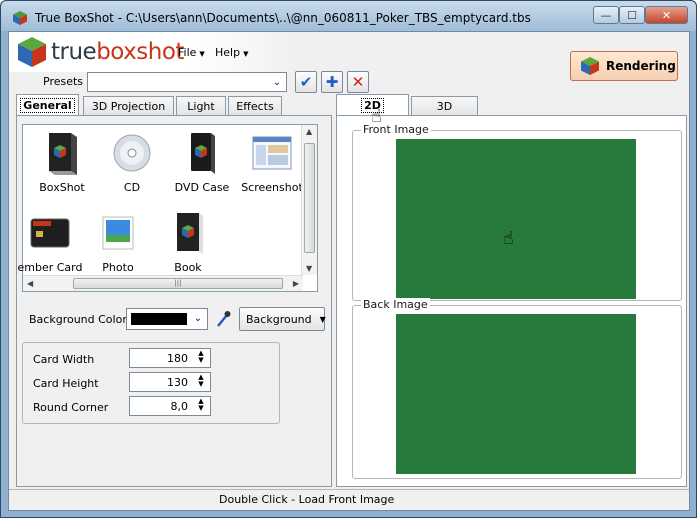 The image size is (697, 518). I want to click on list-item-member-card: ember Card, so click(50, 242).